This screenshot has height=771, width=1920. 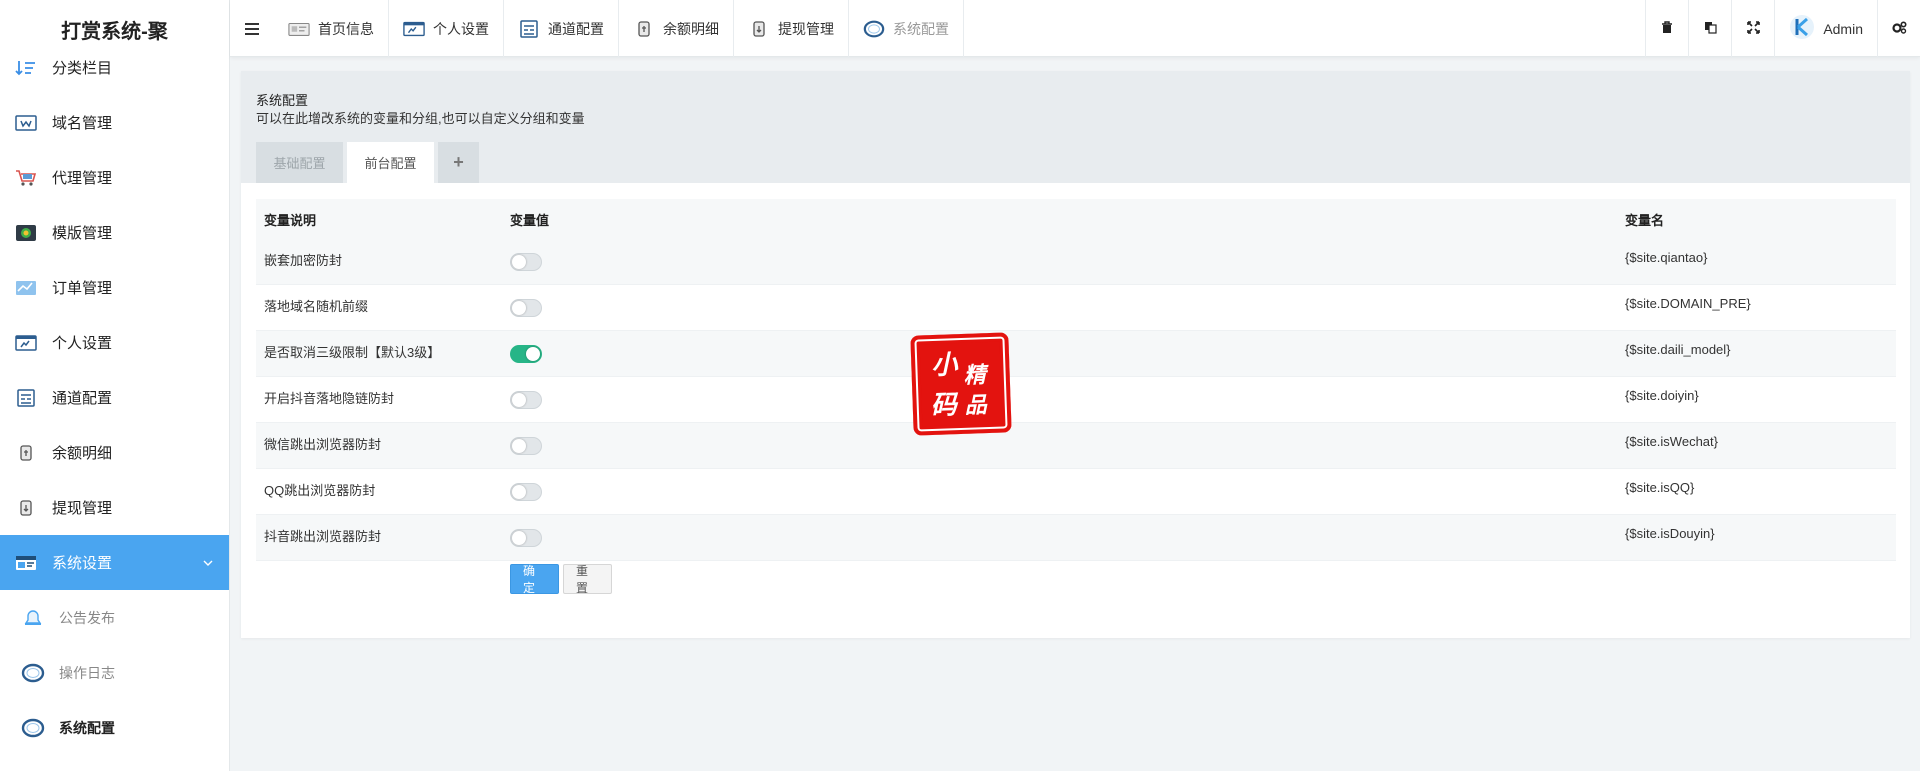 What do you see at coordinates (534, 579) in the screenshot?
I see `submit-button: 确定` at bounding box center [534, 579].